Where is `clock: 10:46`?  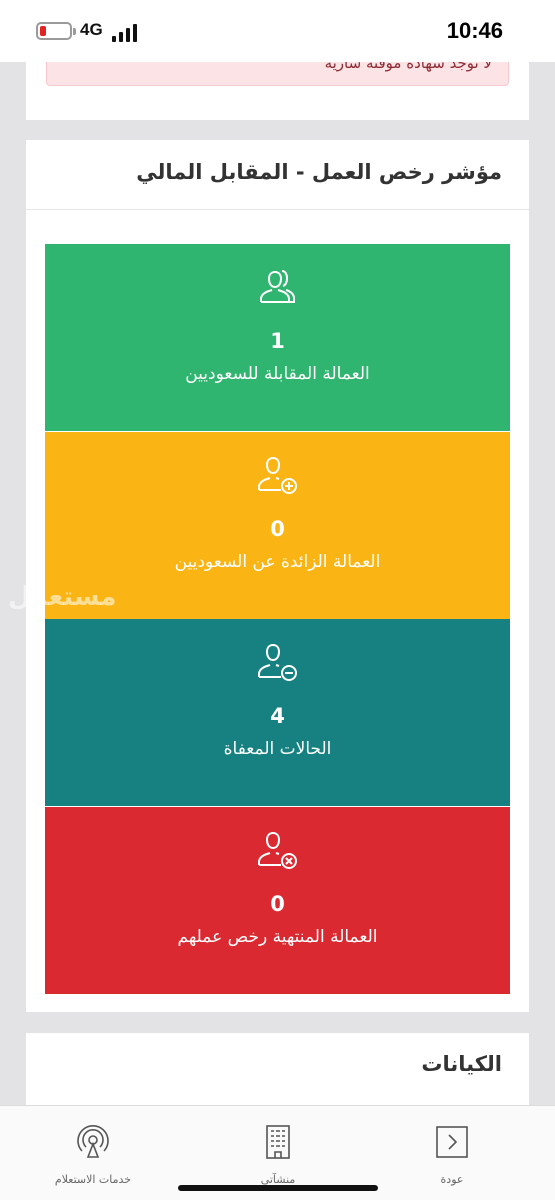 clock: 10:46 is located at coordinates (474, 30).